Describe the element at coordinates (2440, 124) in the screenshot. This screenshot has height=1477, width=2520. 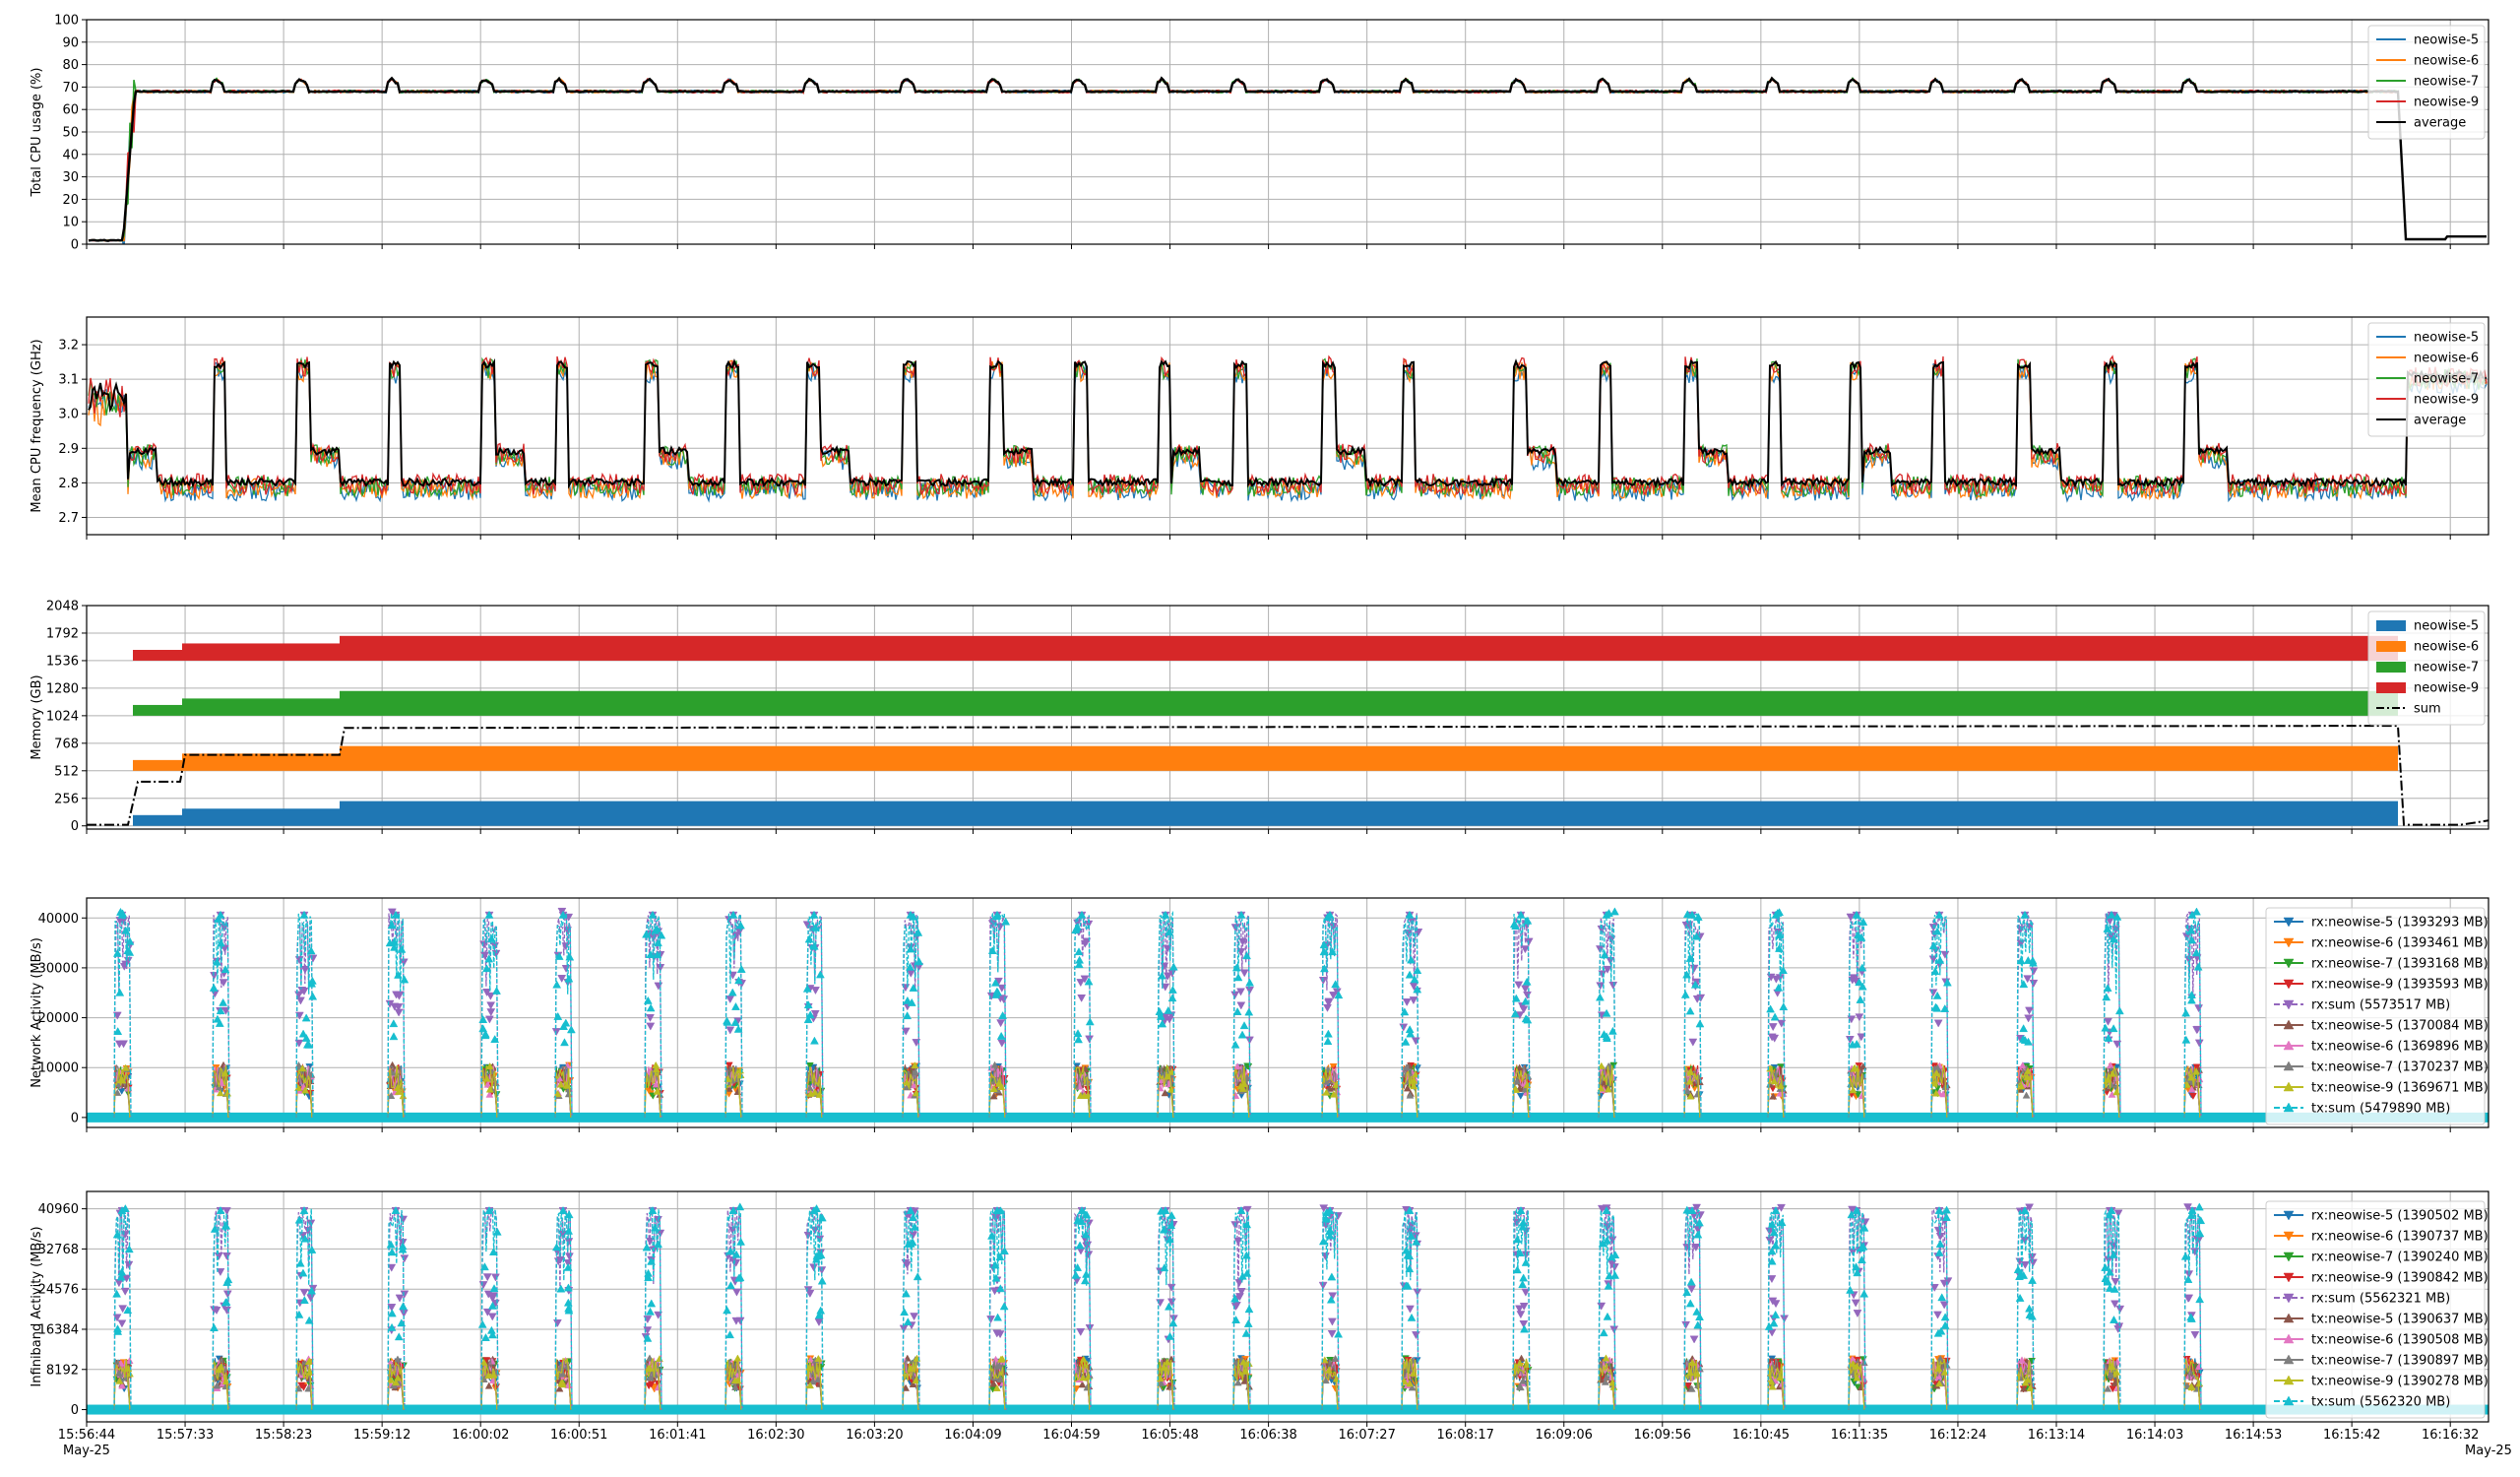
I see `legend-label: average` at that location.